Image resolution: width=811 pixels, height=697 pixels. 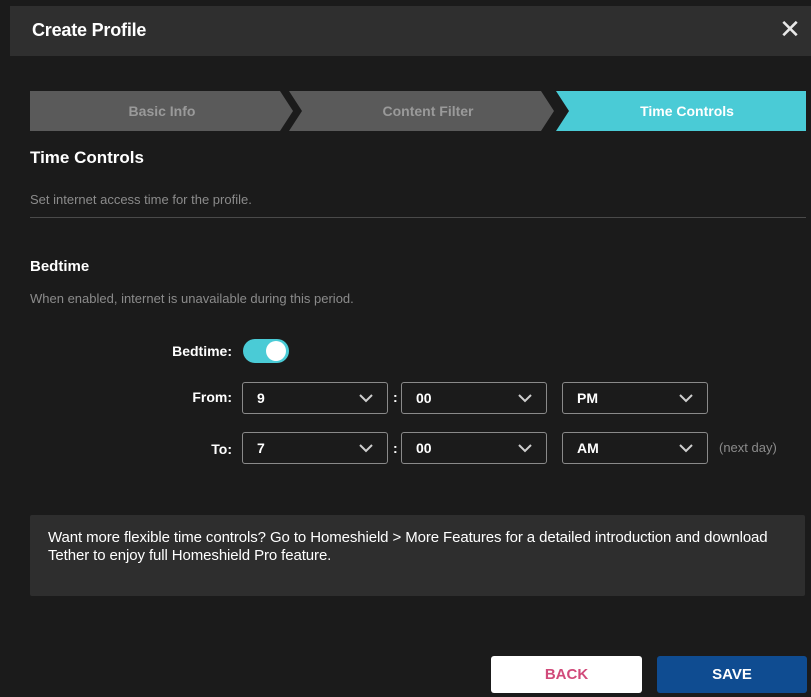 I want to click on next-day-note: (next day), so click(x=748, y=447).